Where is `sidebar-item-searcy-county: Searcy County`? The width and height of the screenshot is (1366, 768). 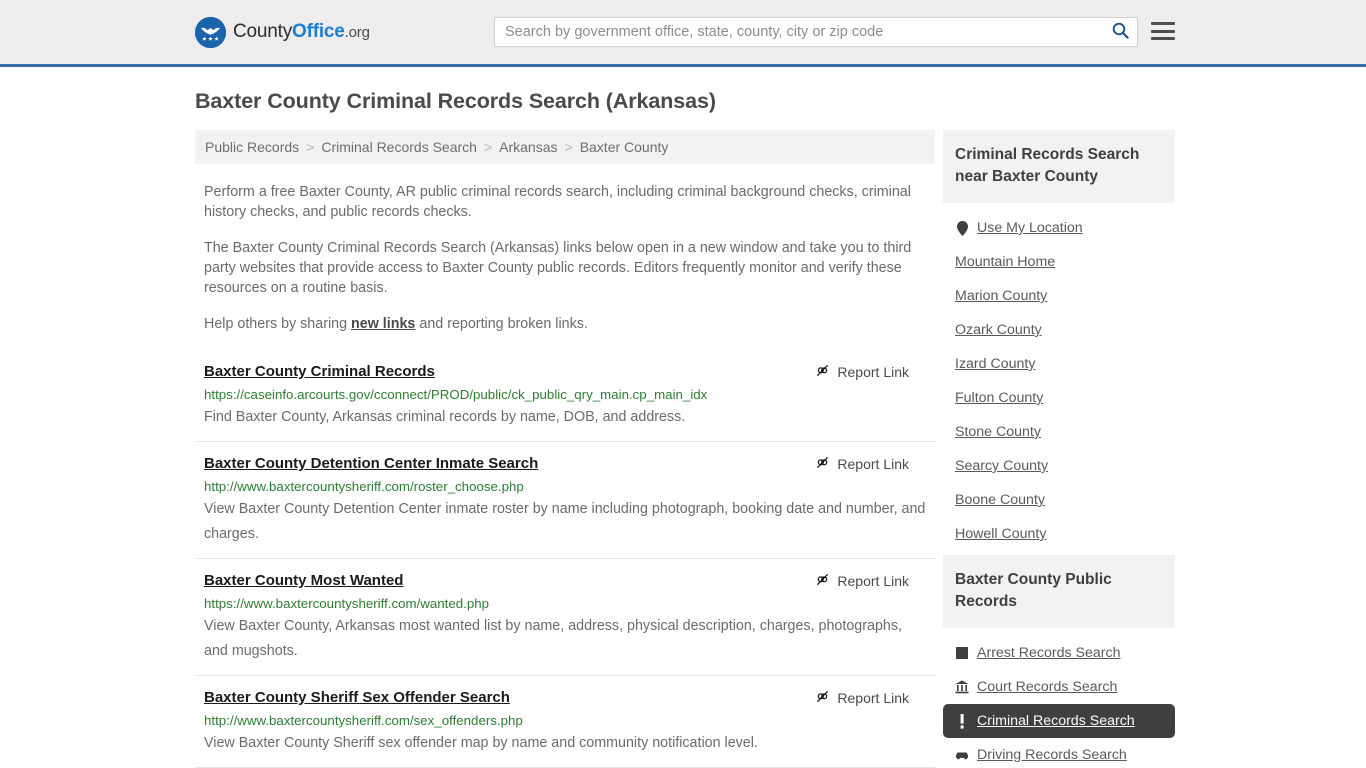 sidebar-item-searcy-county: Searcy County is located at coordinates (1059, 466).